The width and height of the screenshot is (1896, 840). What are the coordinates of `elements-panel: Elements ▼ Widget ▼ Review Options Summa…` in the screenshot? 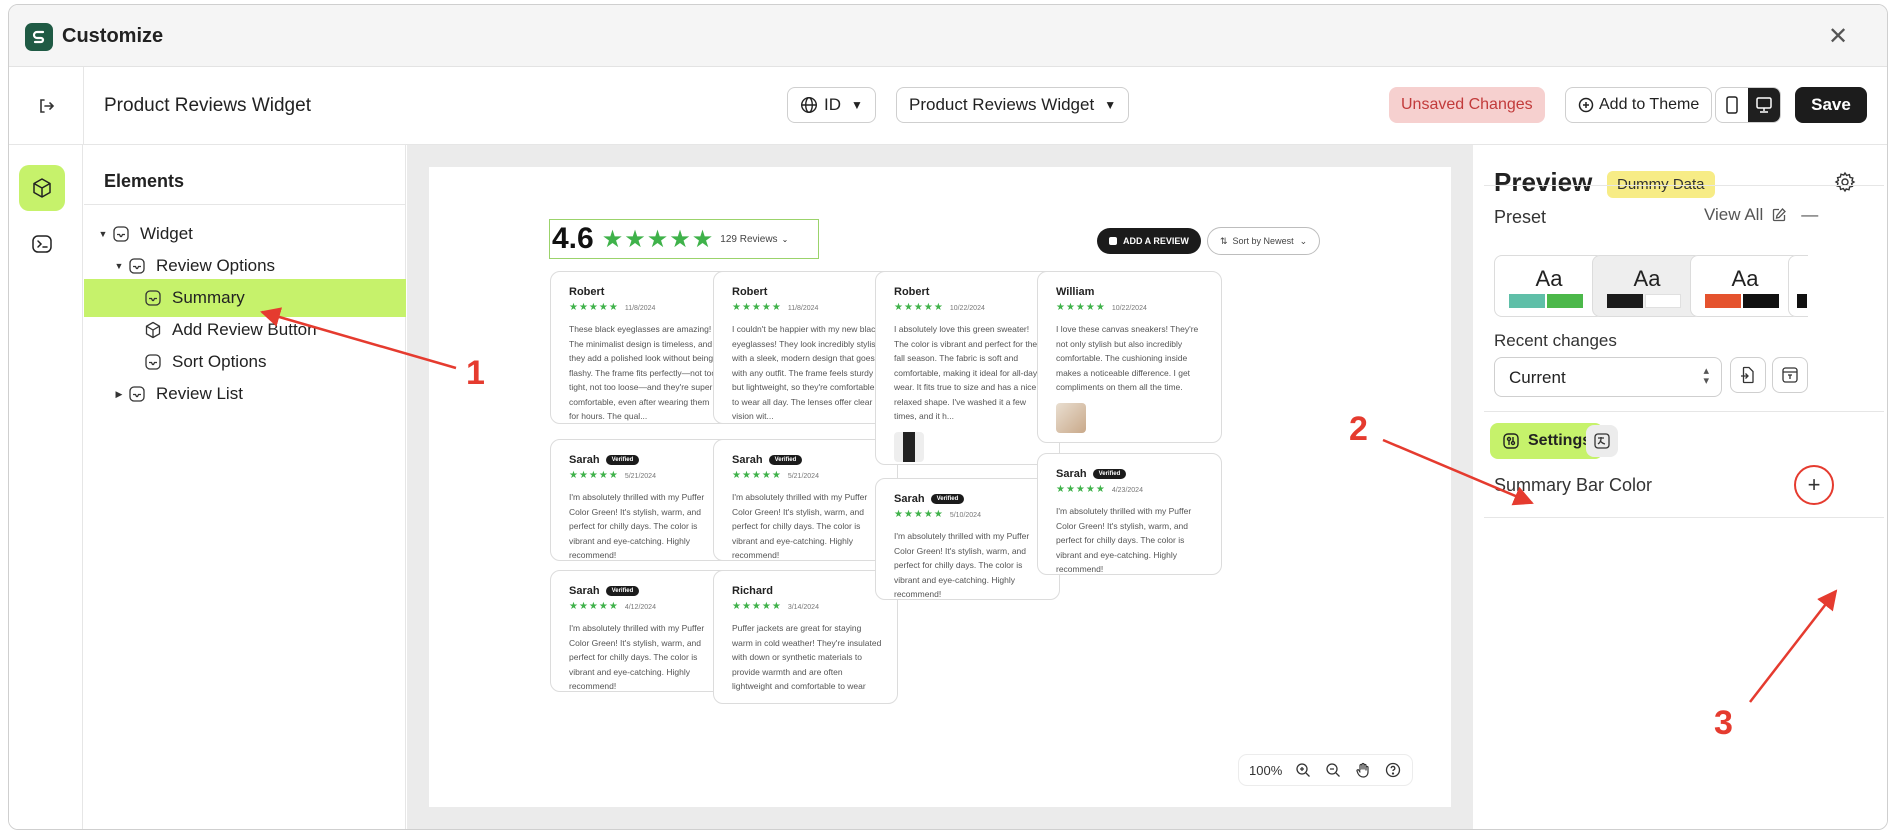 It's located at (245, 487).